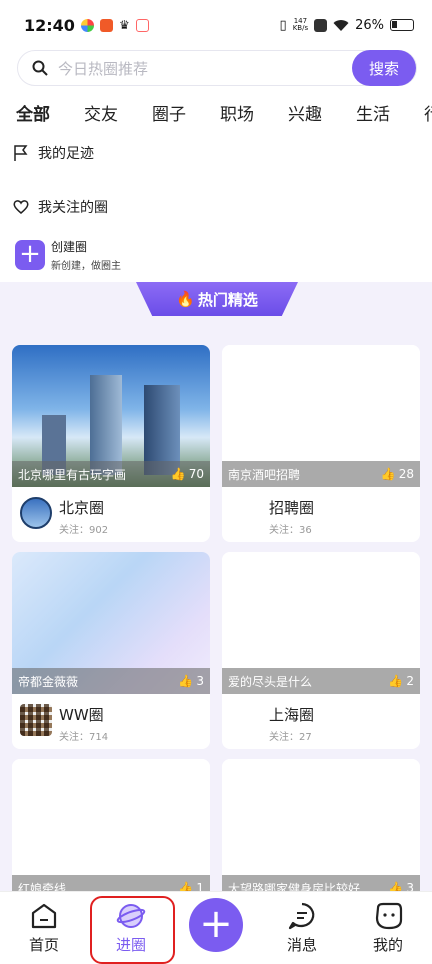  Describe the element at coordinates (106, 425) in the screenshot. I see `building-shape` at that location.